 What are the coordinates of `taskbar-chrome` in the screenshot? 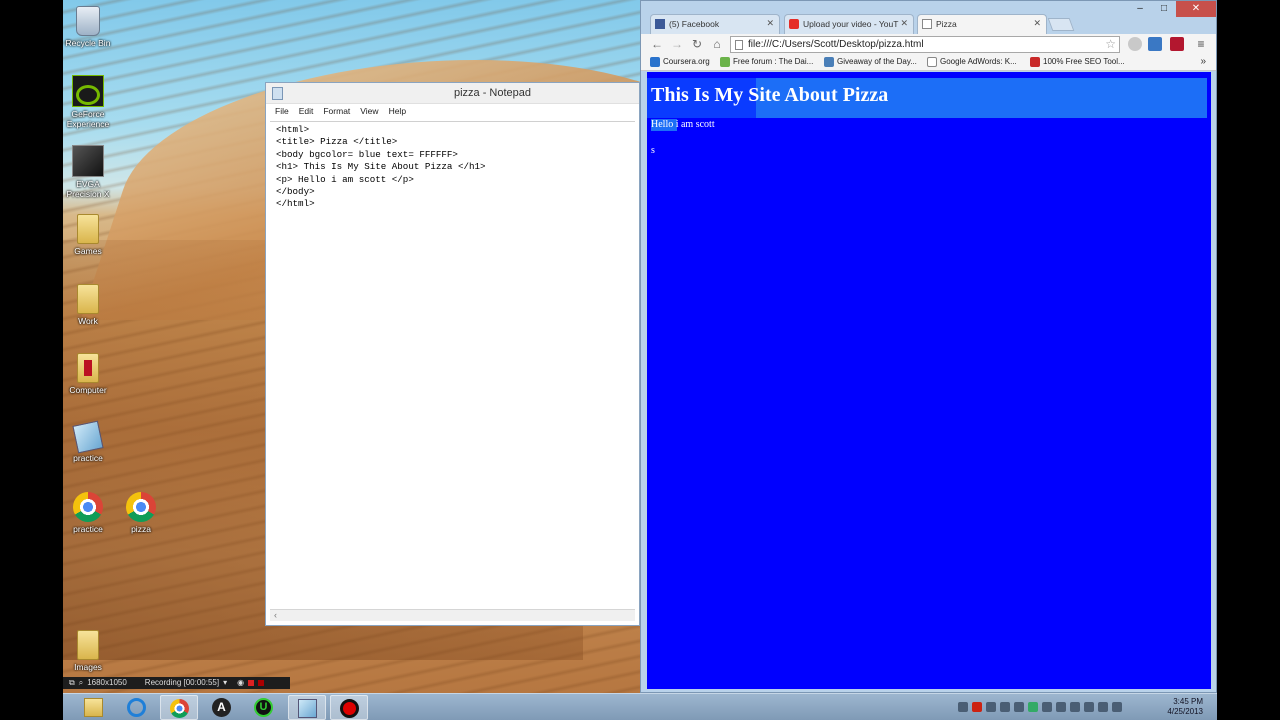 It's located at (179, 707).